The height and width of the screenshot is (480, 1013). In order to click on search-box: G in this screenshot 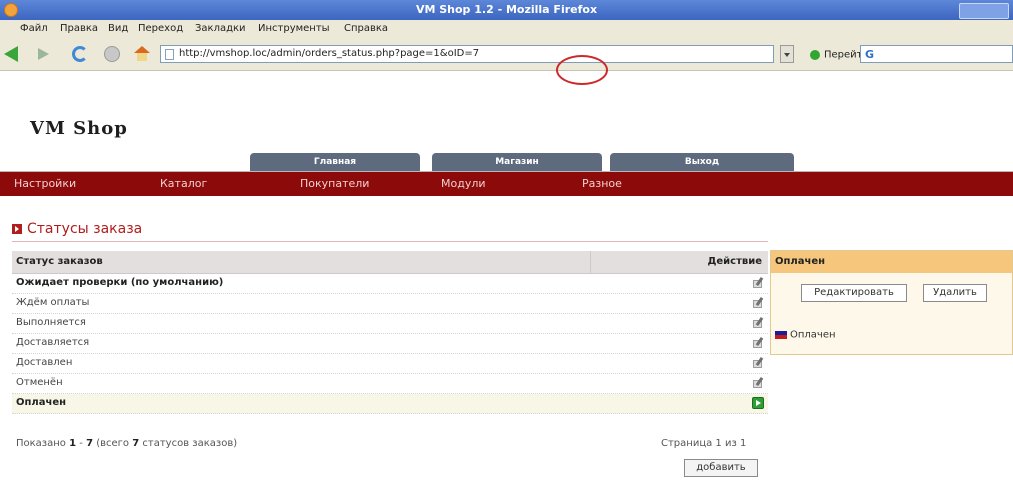, I will do `click(936, 54)`.